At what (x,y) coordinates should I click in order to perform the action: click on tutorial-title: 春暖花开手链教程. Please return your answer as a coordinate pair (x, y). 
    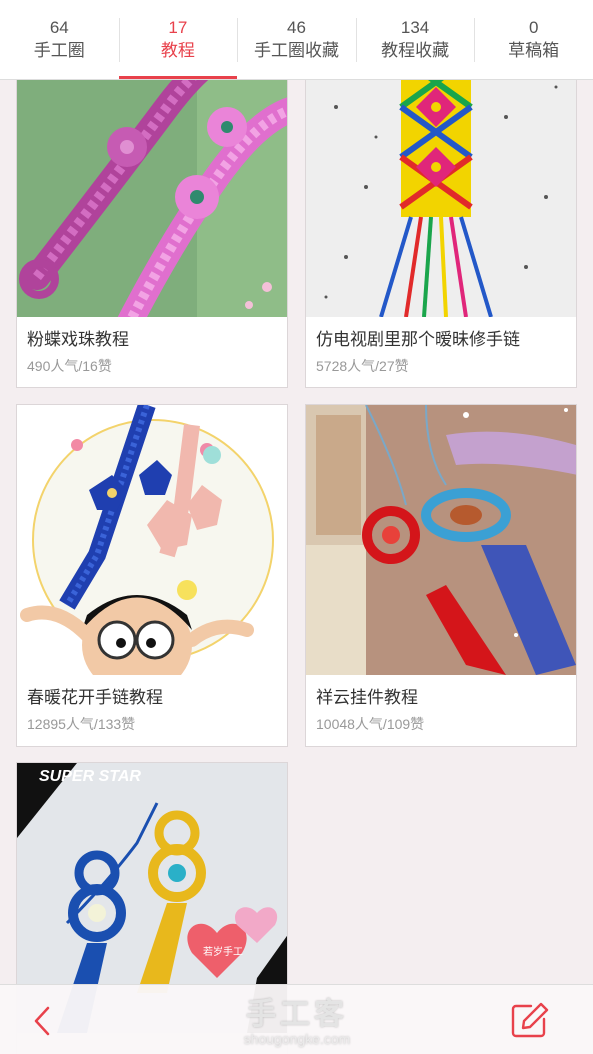
    Looking at the image, I should click on (95, 697).